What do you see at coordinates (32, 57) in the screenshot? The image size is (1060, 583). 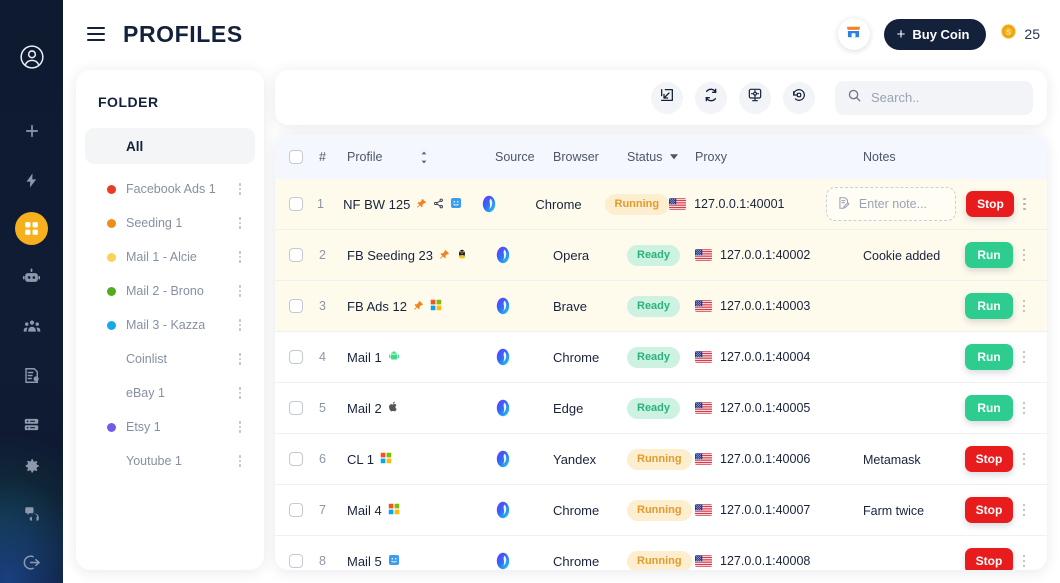 I see `sidebar-item-account` at bounding box center [32, 57].